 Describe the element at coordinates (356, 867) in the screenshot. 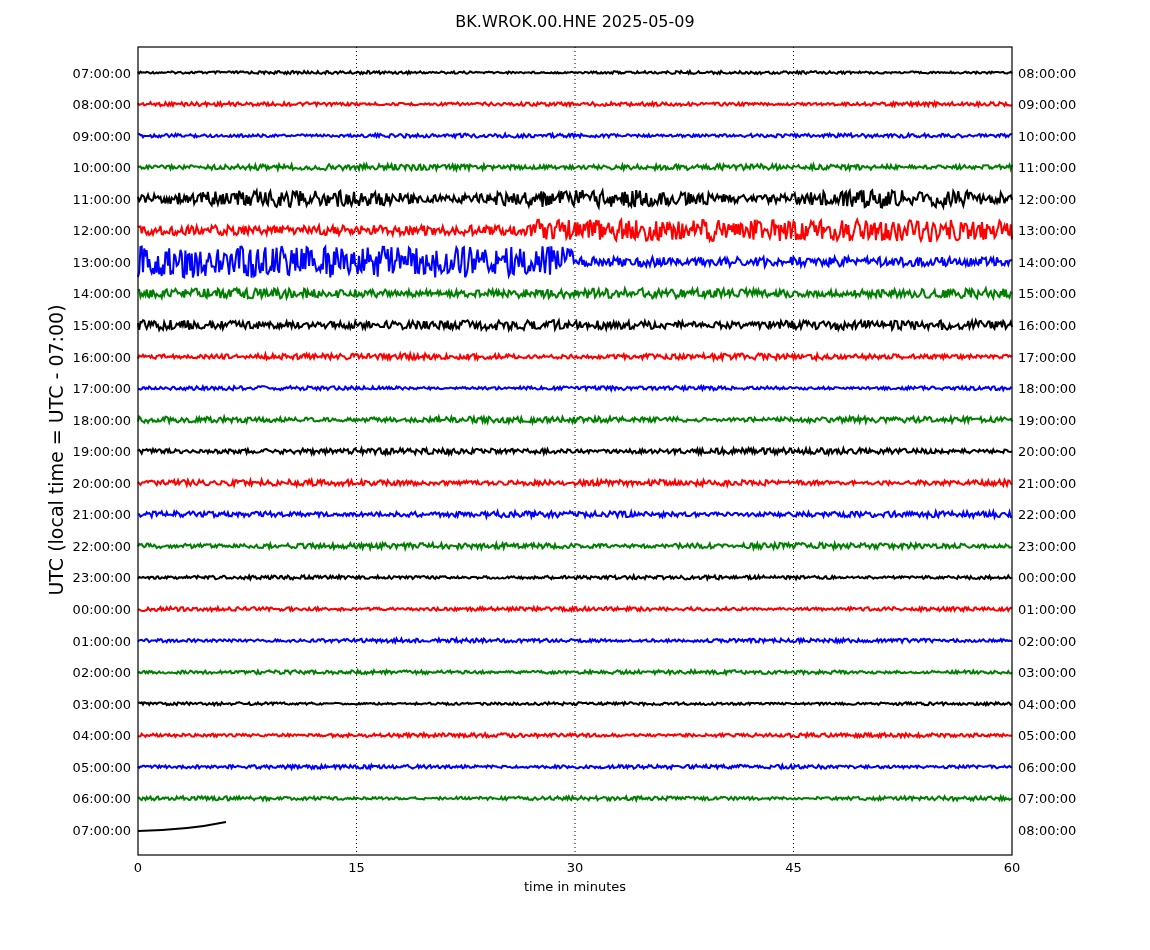

I see `tick-label: 15` at that location.